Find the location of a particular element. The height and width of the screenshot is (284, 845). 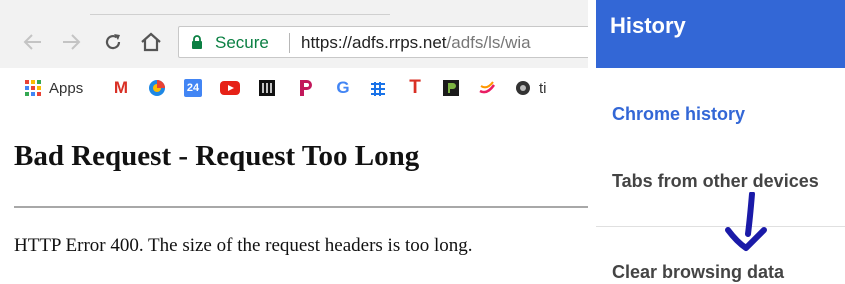

bookmark-apps: Apps is located at coordinates (53, 88).